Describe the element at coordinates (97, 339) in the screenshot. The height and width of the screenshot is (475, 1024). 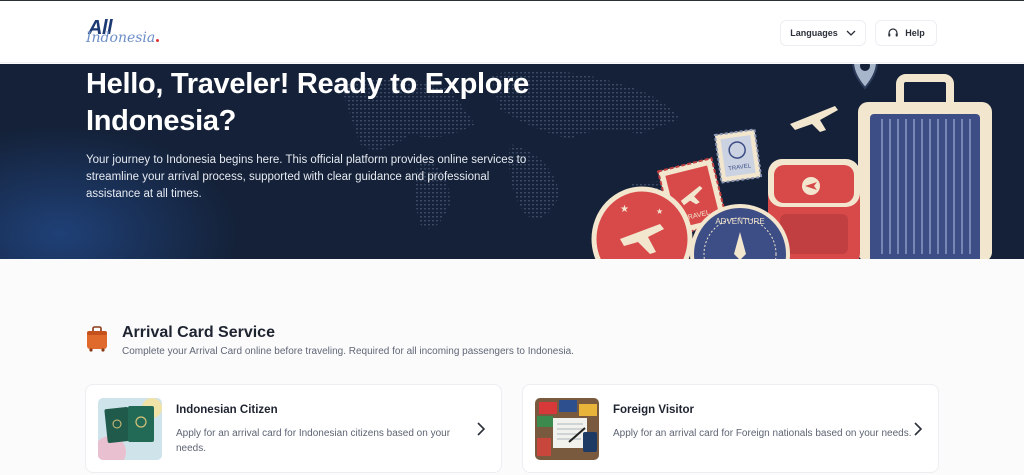
I see `luggage-icon` at that location.